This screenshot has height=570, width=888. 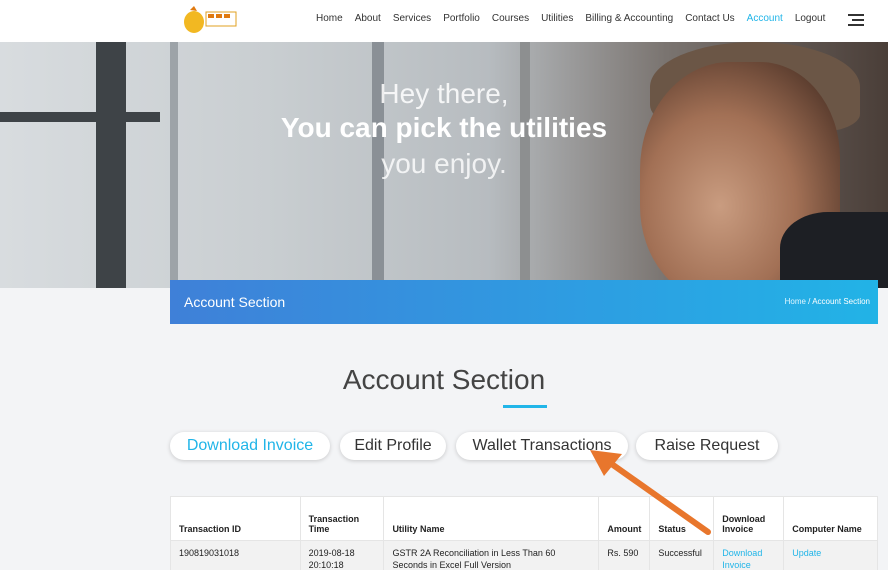 I want to click on update-computer-link: Update, so click(x=830, y=555).